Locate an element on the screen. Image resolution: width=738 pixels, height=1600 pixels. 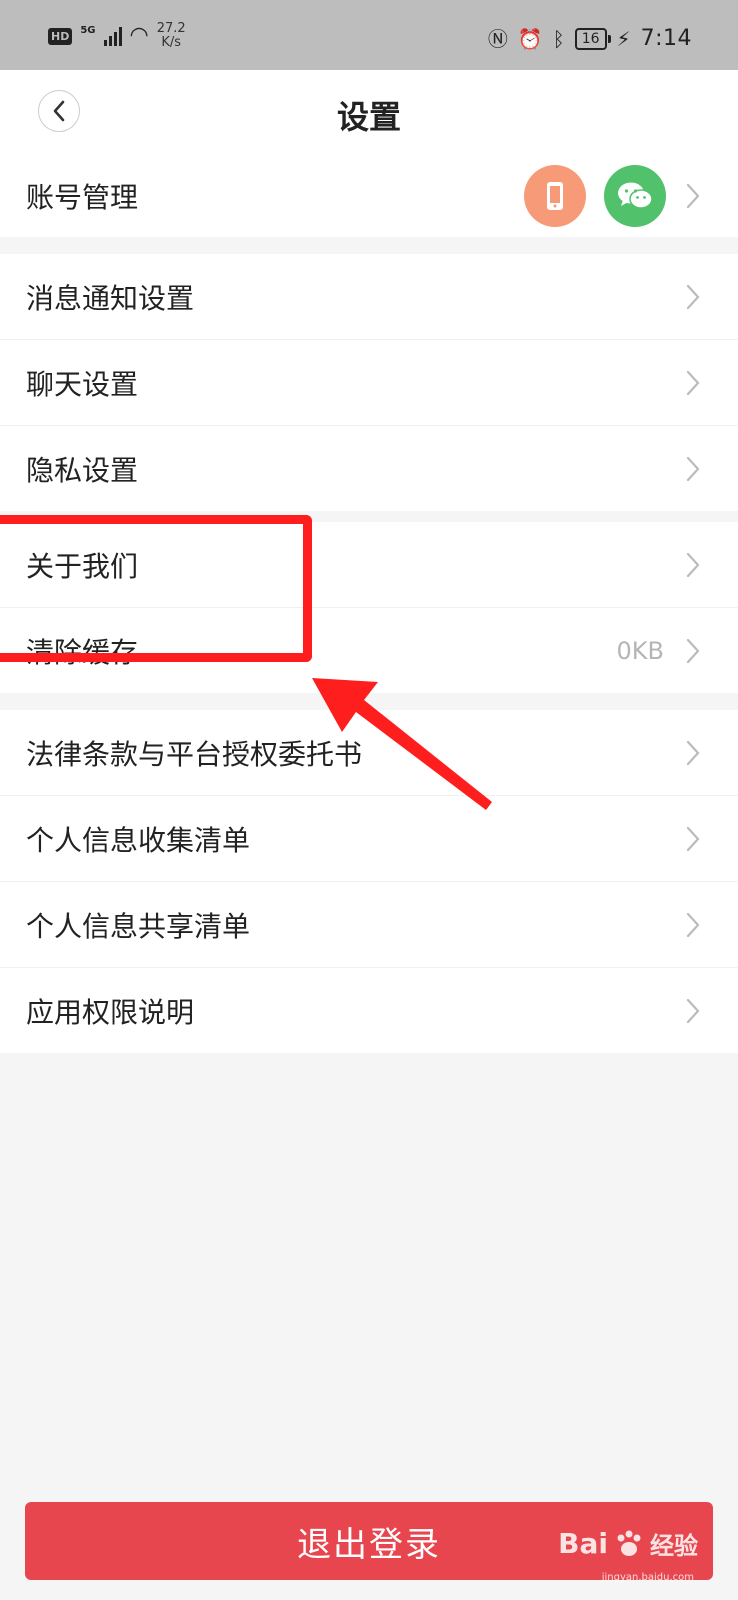
annotation-arrow-icon is located at coordinates (402, 744).